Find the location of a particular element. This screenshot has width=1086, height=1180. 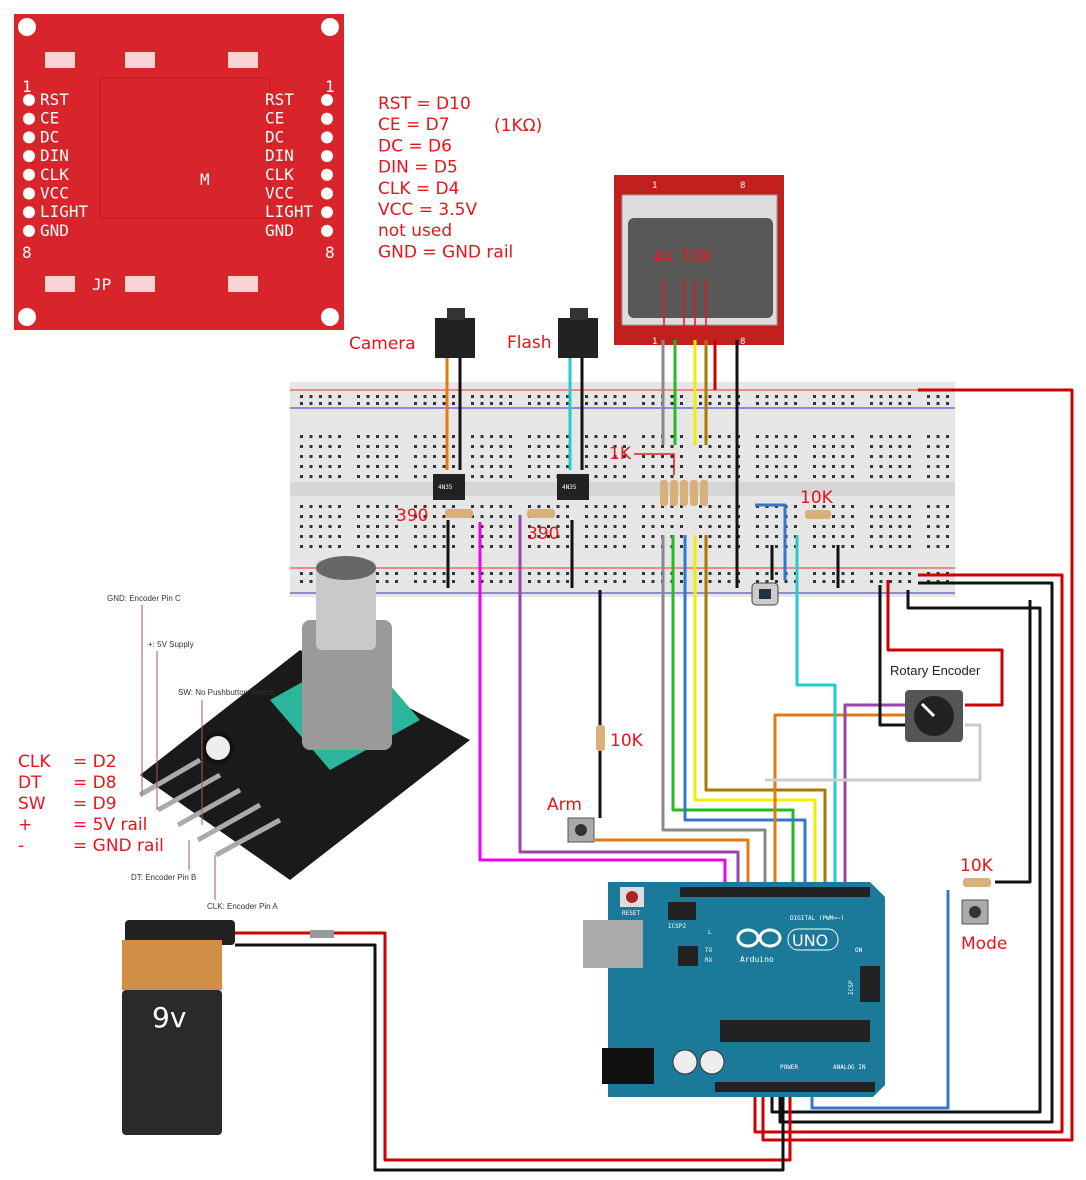

rotary-encoder is located at coordinates (934, 716).